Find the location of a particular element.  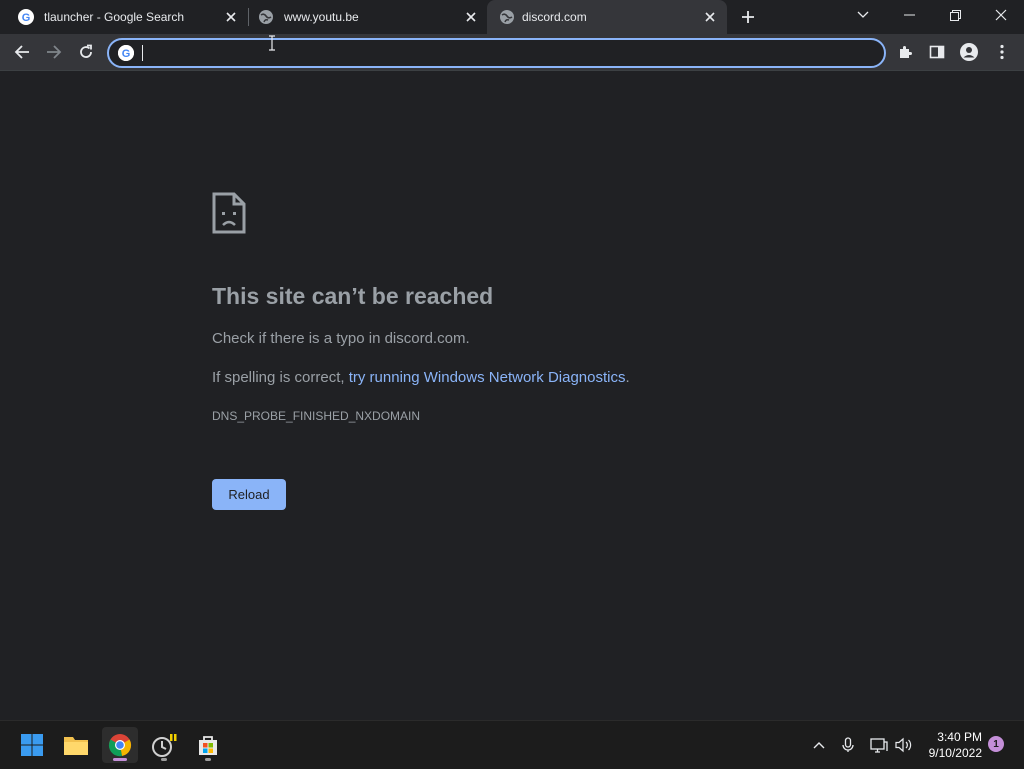

folder-icon is located at coordinates (76, 746).